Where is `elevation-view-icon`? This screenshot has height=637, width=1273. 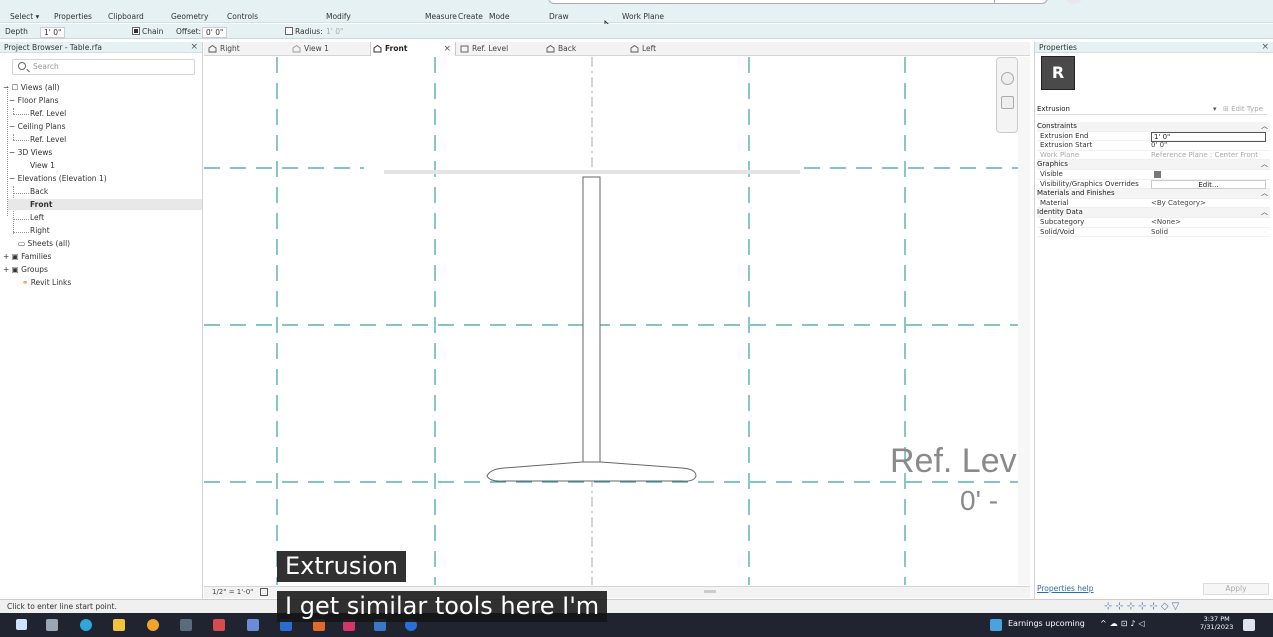
elevation-view-icon is located at coordinates (634, 49).